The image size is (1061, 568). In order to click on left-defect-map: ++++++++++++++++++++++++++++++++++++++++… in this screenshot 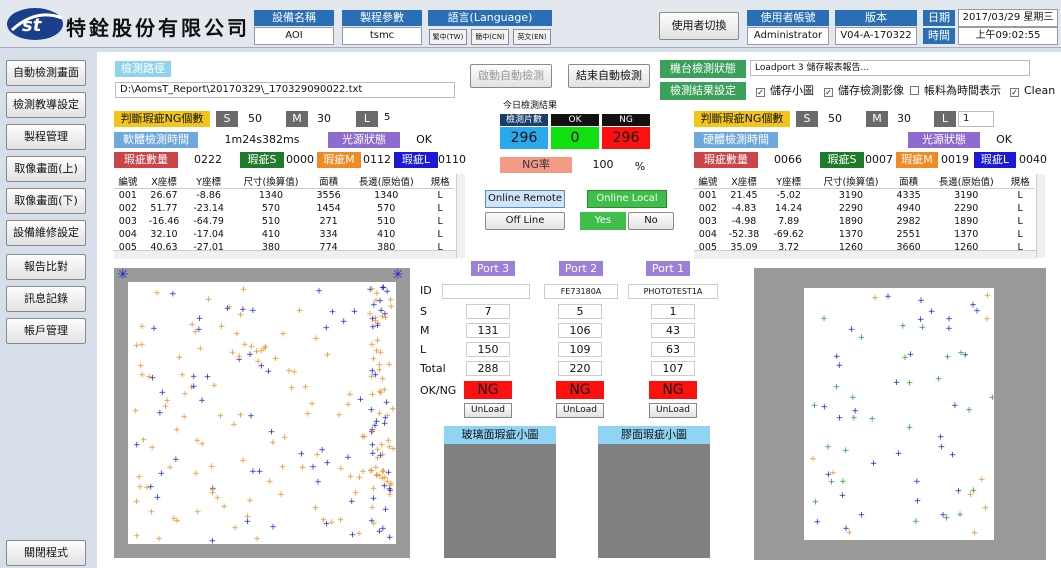, I will do `click(262, 413)`.